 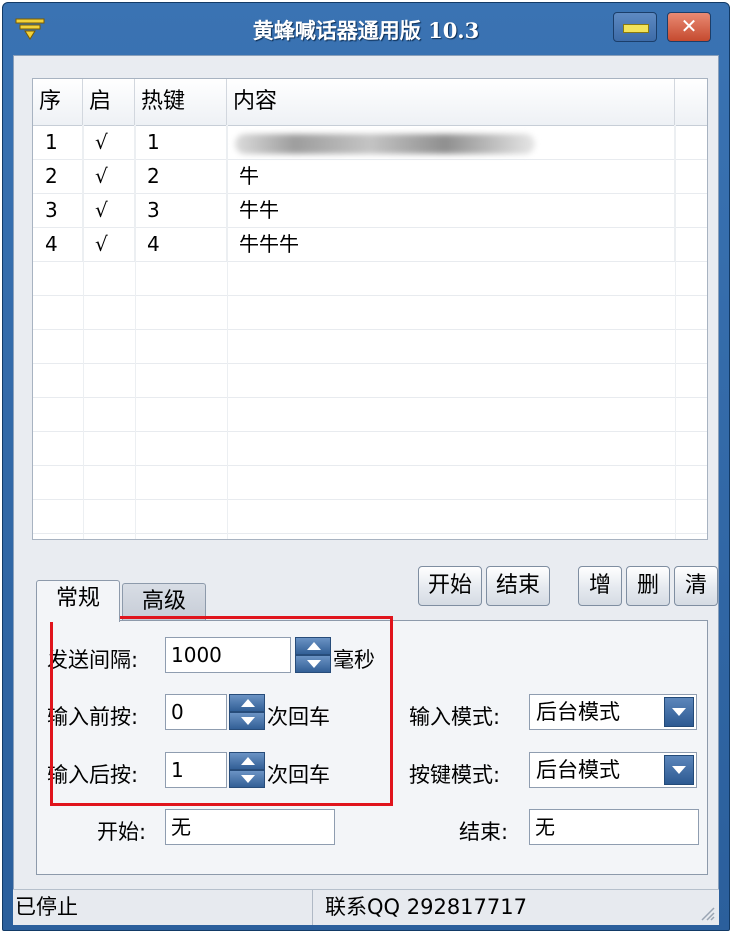 What do you see at coordinates (648, 586) in the screenshot?
I see `delete-button: 删` at bounding box center [648, 586].